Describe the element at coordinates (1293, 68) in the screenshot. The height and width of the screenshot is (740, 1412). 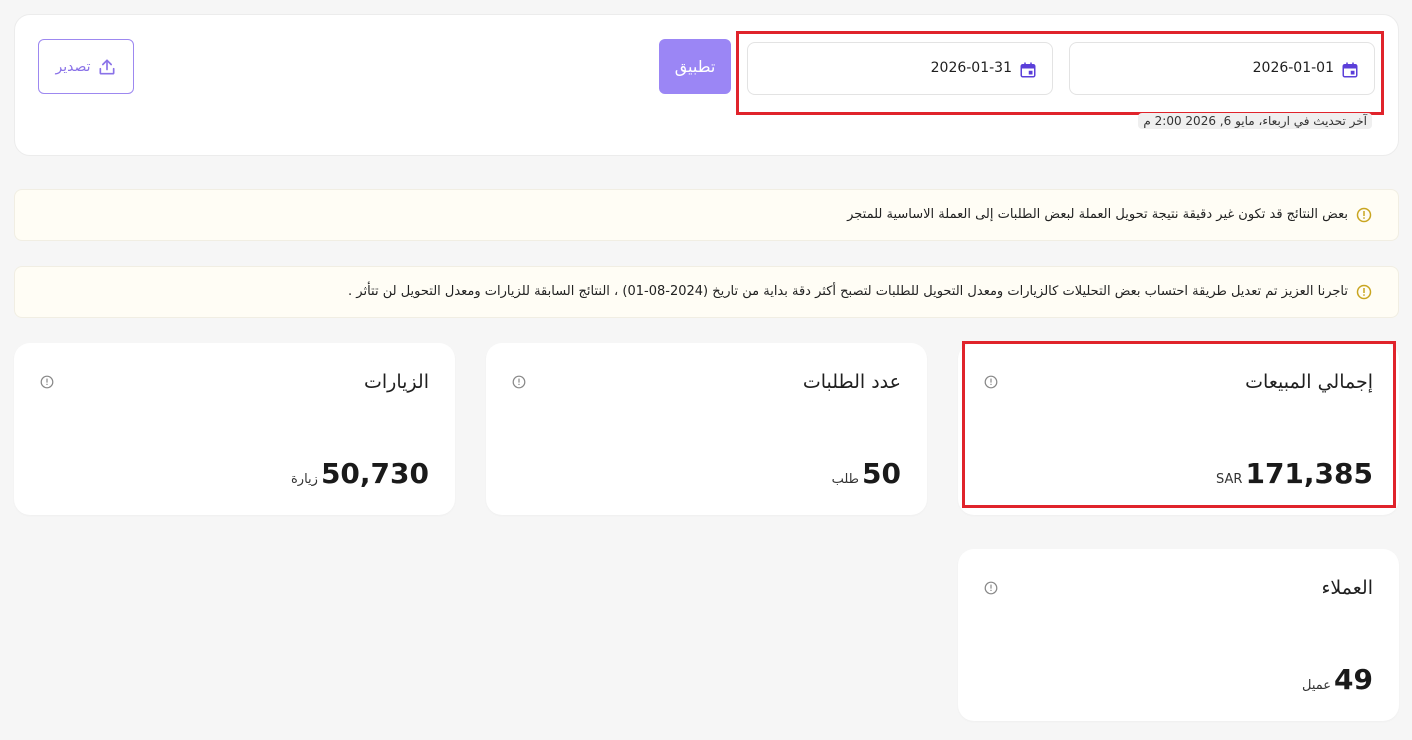
I see `date-from-value: 2026-01-01` at that location.